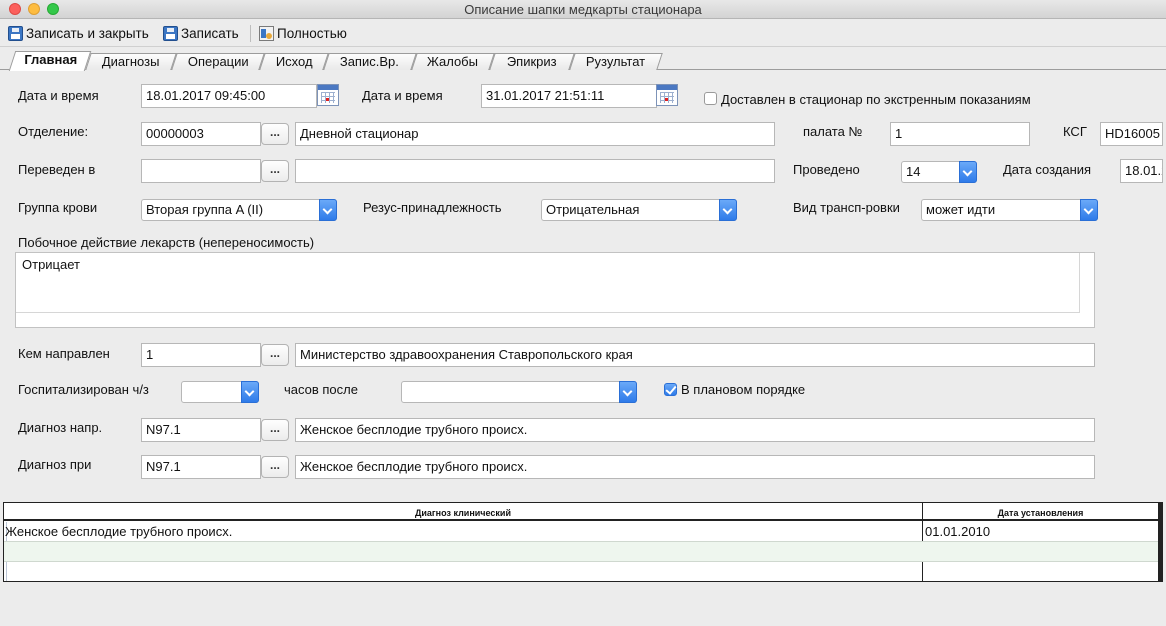 The height and width of the screenshot is (626, 1166). What do you see at coordinates (463, 512) in the screenshot?
I see `col-header-diagnosis: Диагноз клинический` at bounding box center [463, 512].